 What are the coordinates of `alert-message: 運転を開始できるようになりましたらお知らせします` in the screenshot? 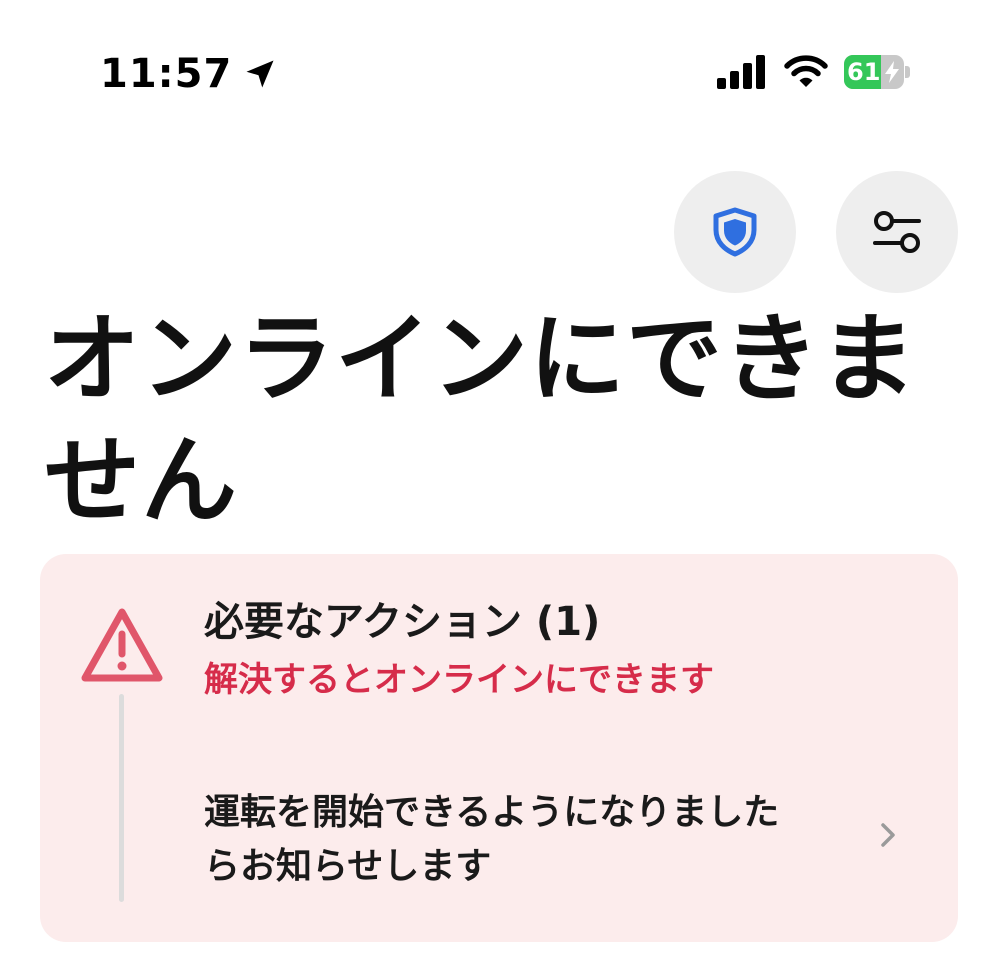 It's located at (492, 839).